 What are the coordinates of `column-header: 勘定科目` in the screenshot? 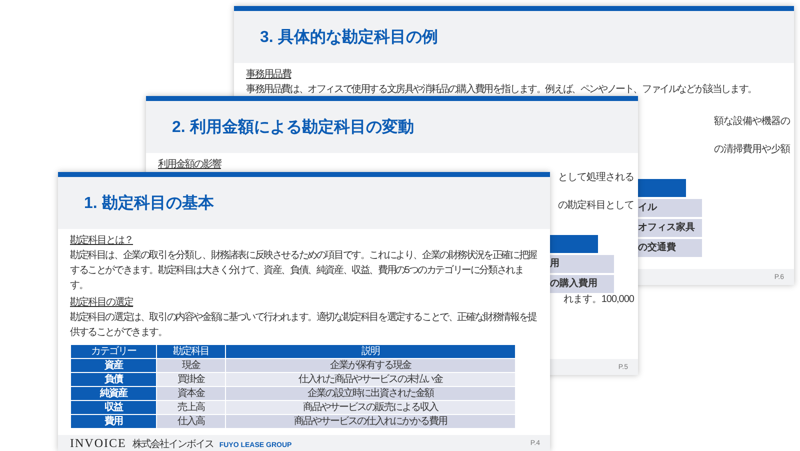 It's located at (191, 351).